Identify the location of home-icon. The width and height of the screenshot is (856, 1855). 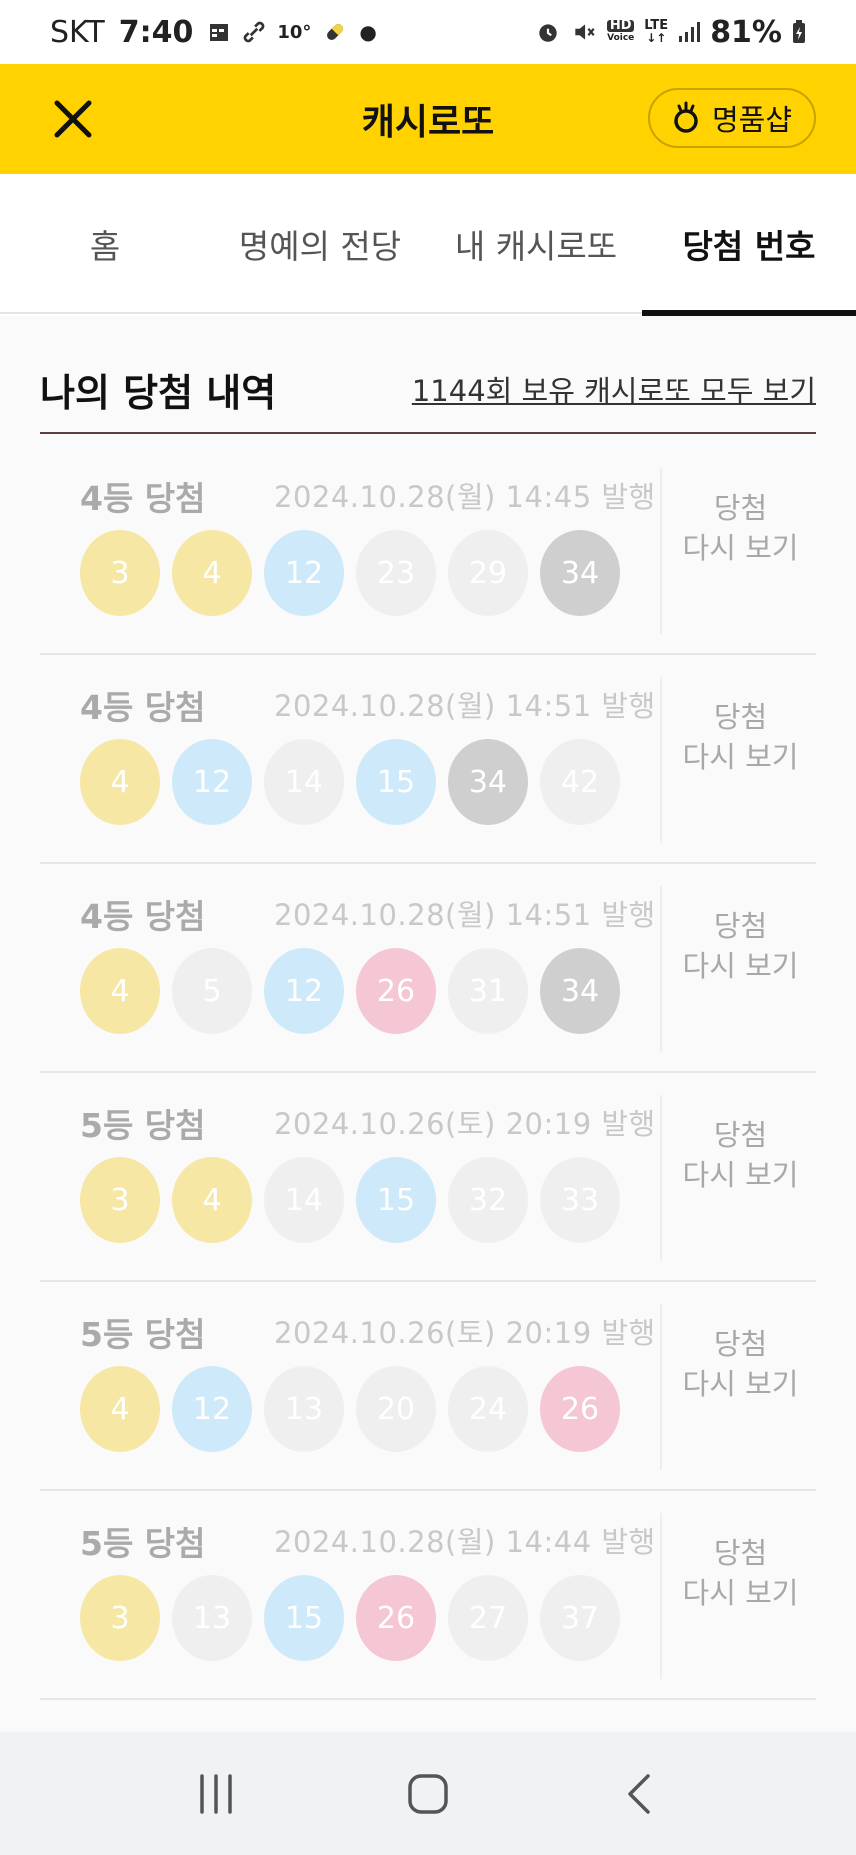
(428, 1793).